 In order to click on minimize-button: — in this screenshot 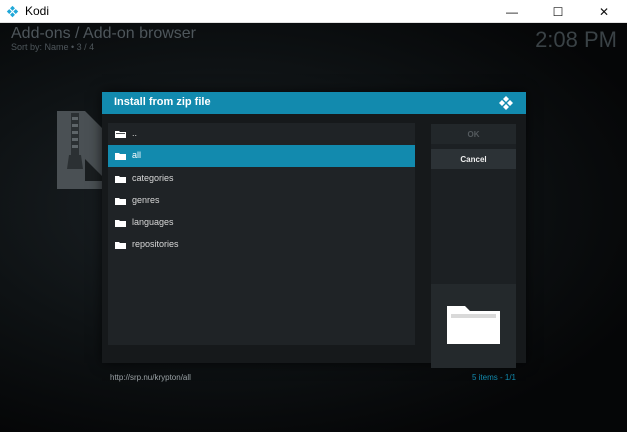, I will do `click(512, 11)`.